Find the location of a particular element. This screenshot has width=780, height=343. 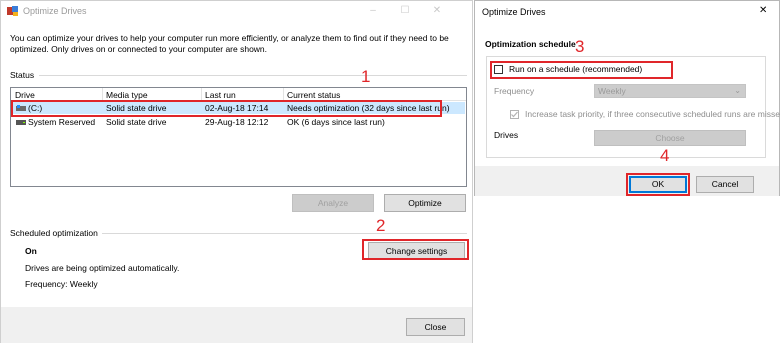

window-title: Optimize Drives is located at coordinates (55, 11).